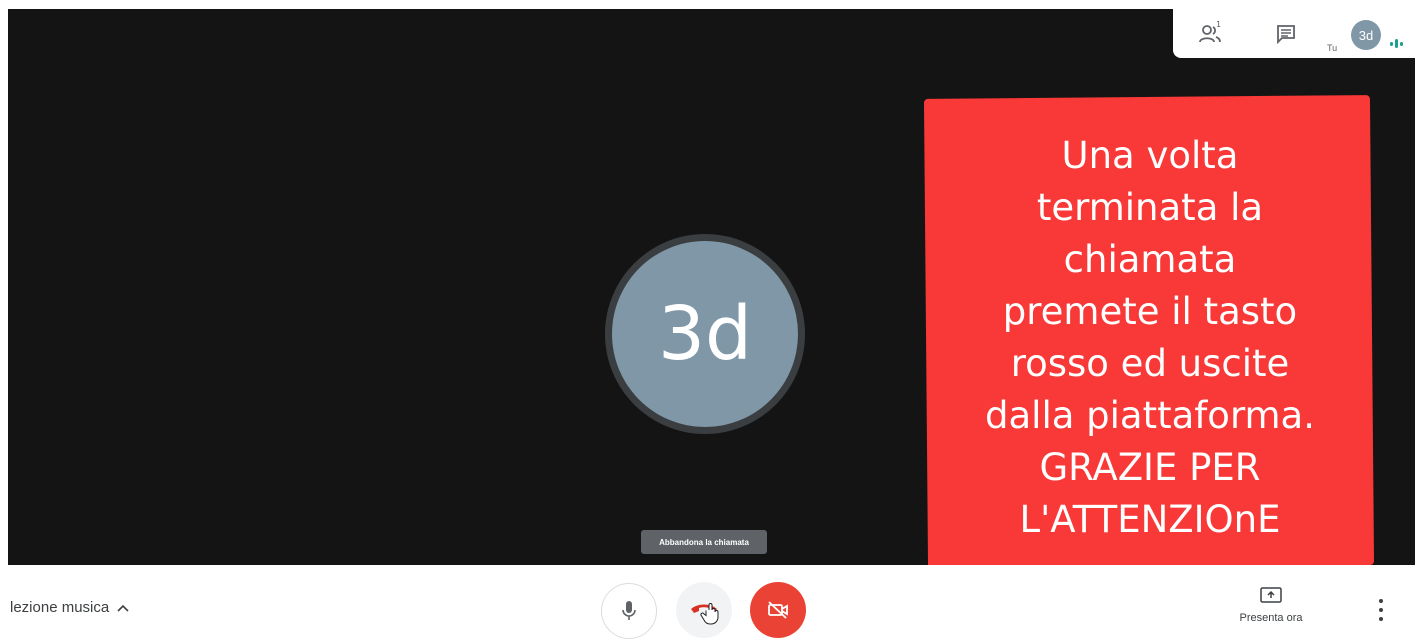 This screenshot has width=1415, height=639. I want to click on mic-icon, so click(629, 610).